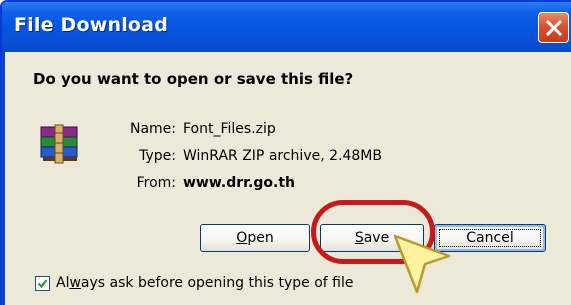 The height and width of the screenshot is (305, 571). I want to click on window-title: File Download, so click(91, 25).